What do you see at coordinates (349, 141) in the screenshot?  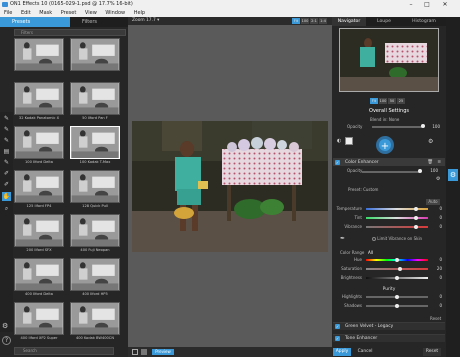 I see `layer-mask-swatch` at bounding box center [349, 141].